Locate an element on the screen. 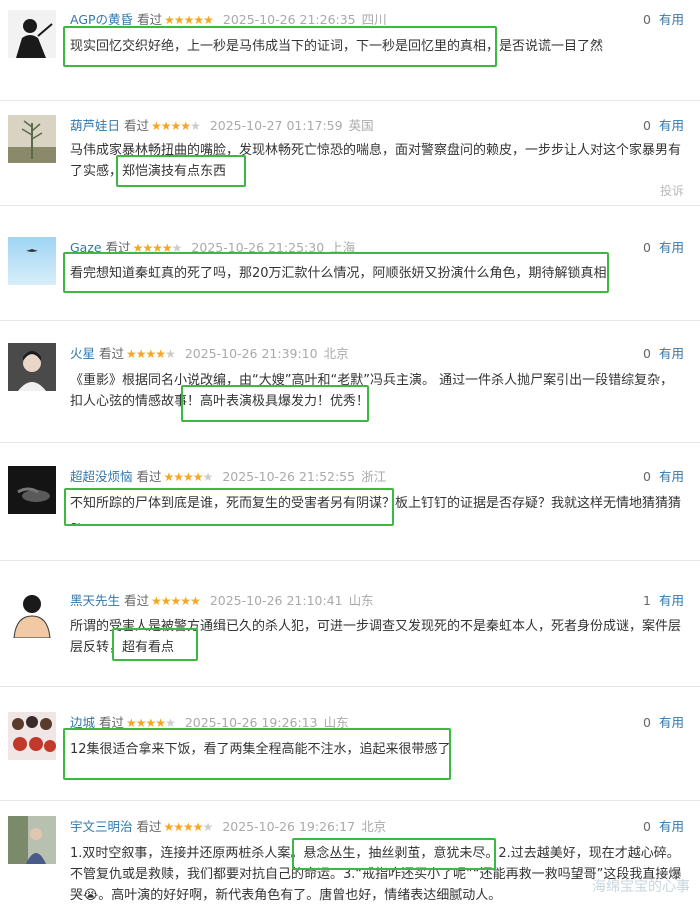 This screenshot has height=906, width=700. comment-meta: Gaze 看过 ★★★★★ 2025-10-26 21:25:30 上海 is located at coordinates (212, 248).